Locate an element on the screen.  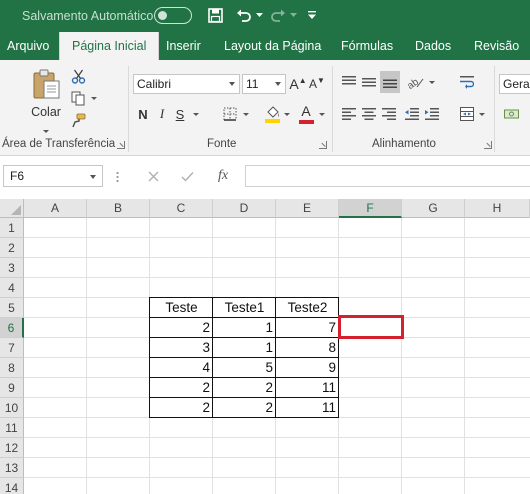
formula-input is located at coordinates (387, 176).